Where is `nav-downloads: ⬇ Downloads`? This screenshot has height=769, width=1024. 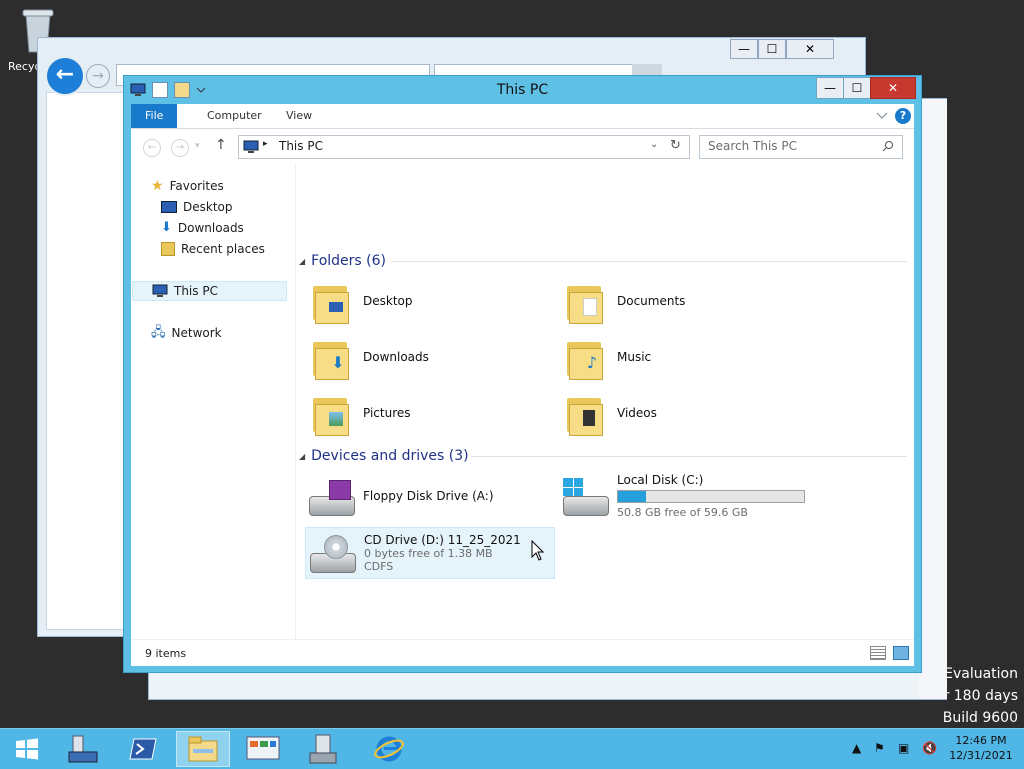
nav-downloads: ⬇ Downloads is located at coordinates (202, 228).